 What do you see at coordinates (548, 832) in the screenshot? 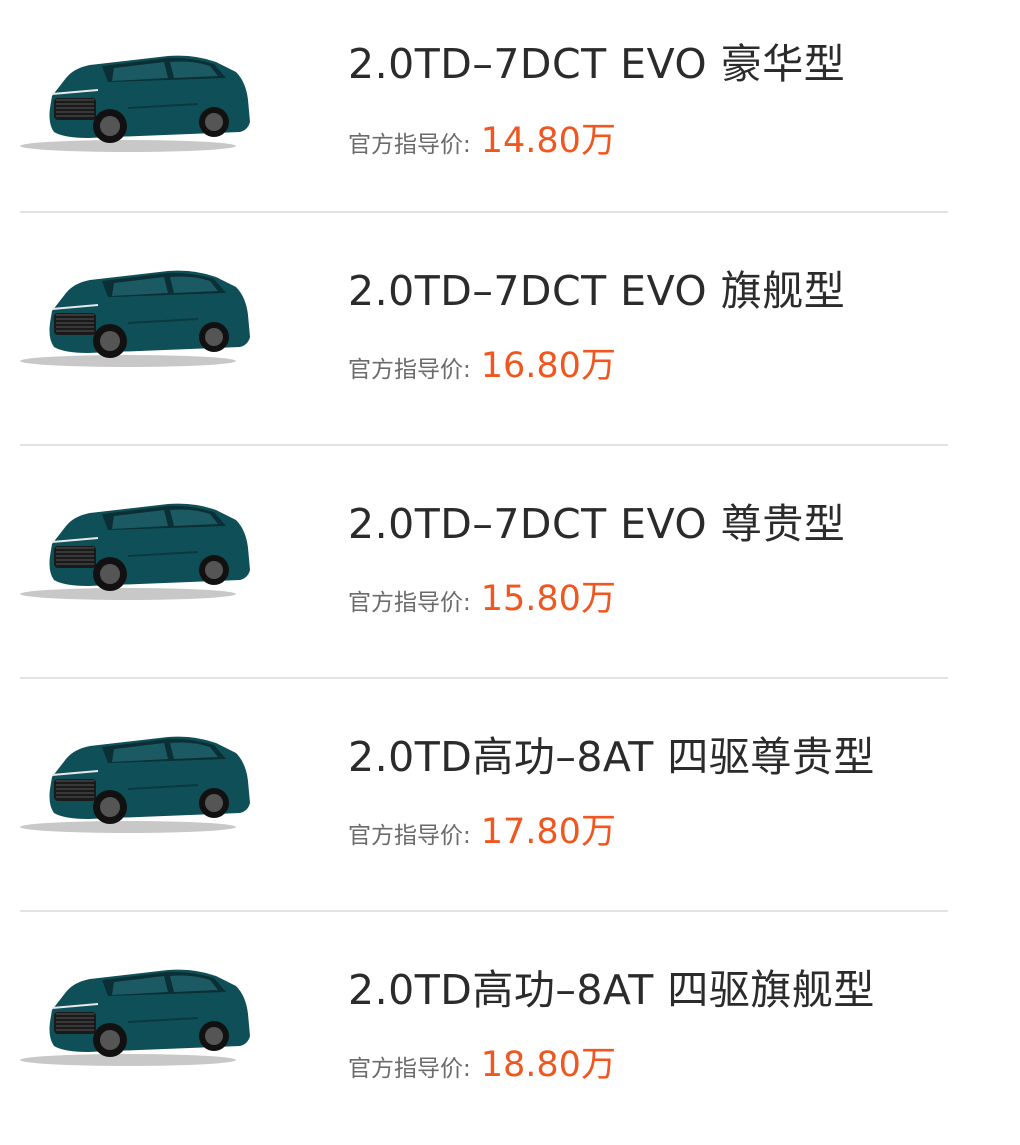
I see `price-value: 17.80万` at bounding box center [548, 832].